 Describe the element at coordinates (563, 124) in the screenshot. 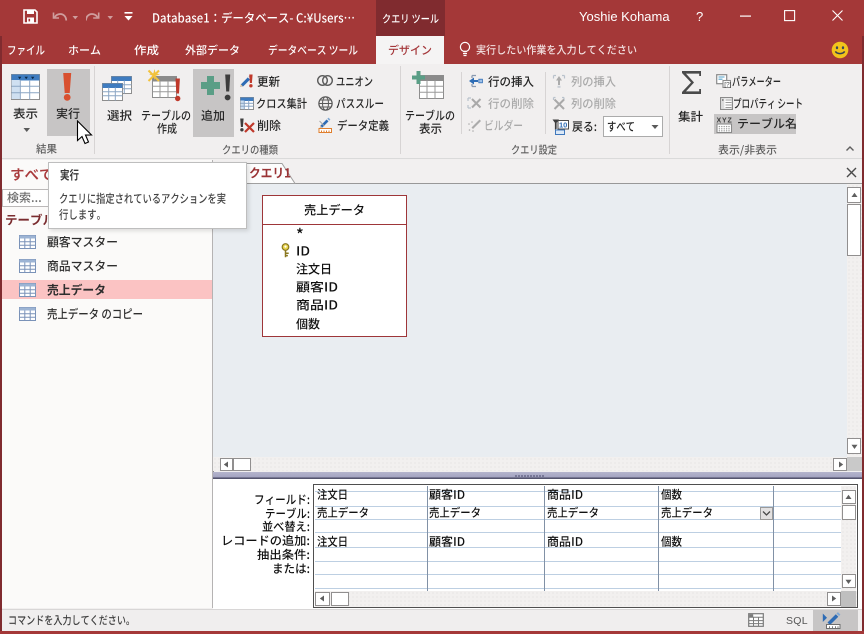

I see `svg-text: 10` at that location.